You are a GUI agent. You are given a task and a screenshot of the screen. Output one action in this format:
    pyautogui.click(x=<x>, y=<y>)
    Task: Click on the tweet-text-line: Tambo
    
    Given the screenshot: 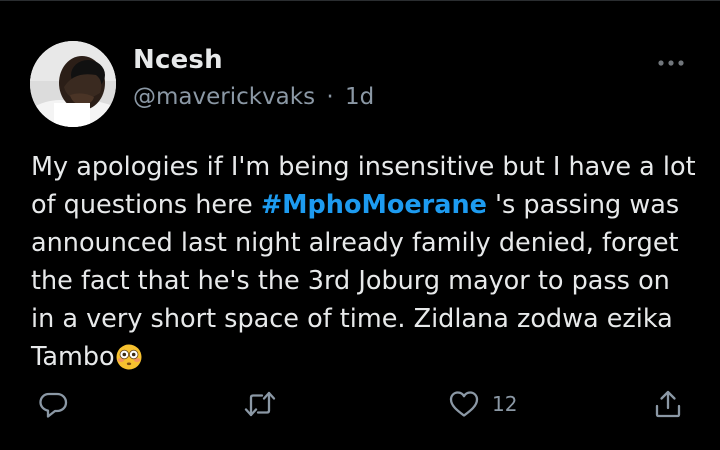 What is the action you would take?
    pyautogui.click(x=366, y=357)
    